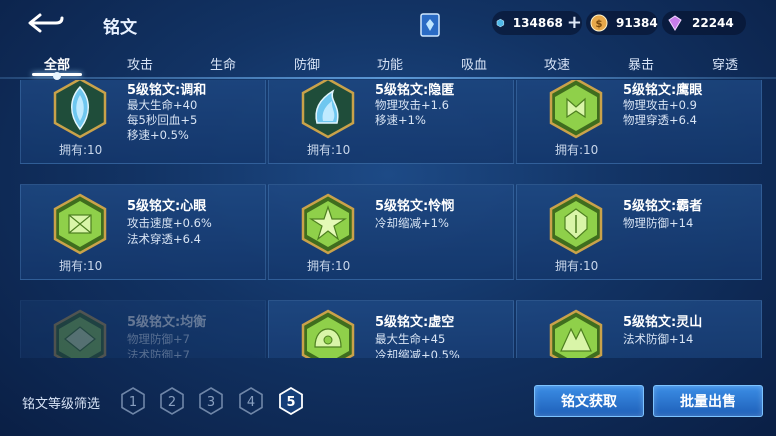 This screenshot has height=436, width=776. What do you see at coordinates (158, 339) in the screenshot?
I see `inscription-attr: 物理防御+7` at bounding box center [158, 339].